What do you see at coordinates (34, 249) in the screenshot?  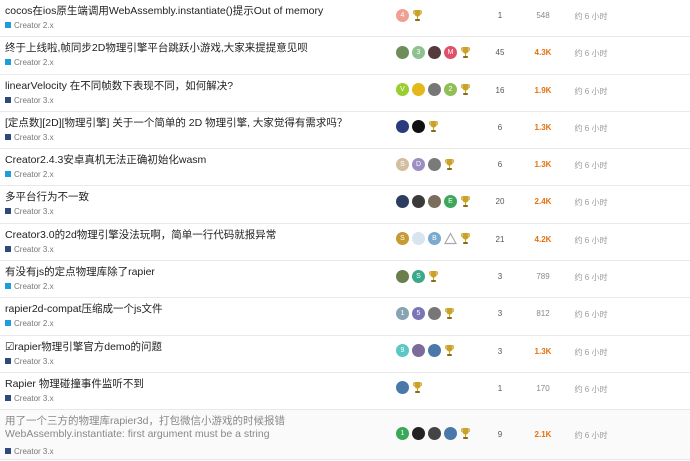 I see `category-label: Creator 3.x` at bounding box center [34, 249].